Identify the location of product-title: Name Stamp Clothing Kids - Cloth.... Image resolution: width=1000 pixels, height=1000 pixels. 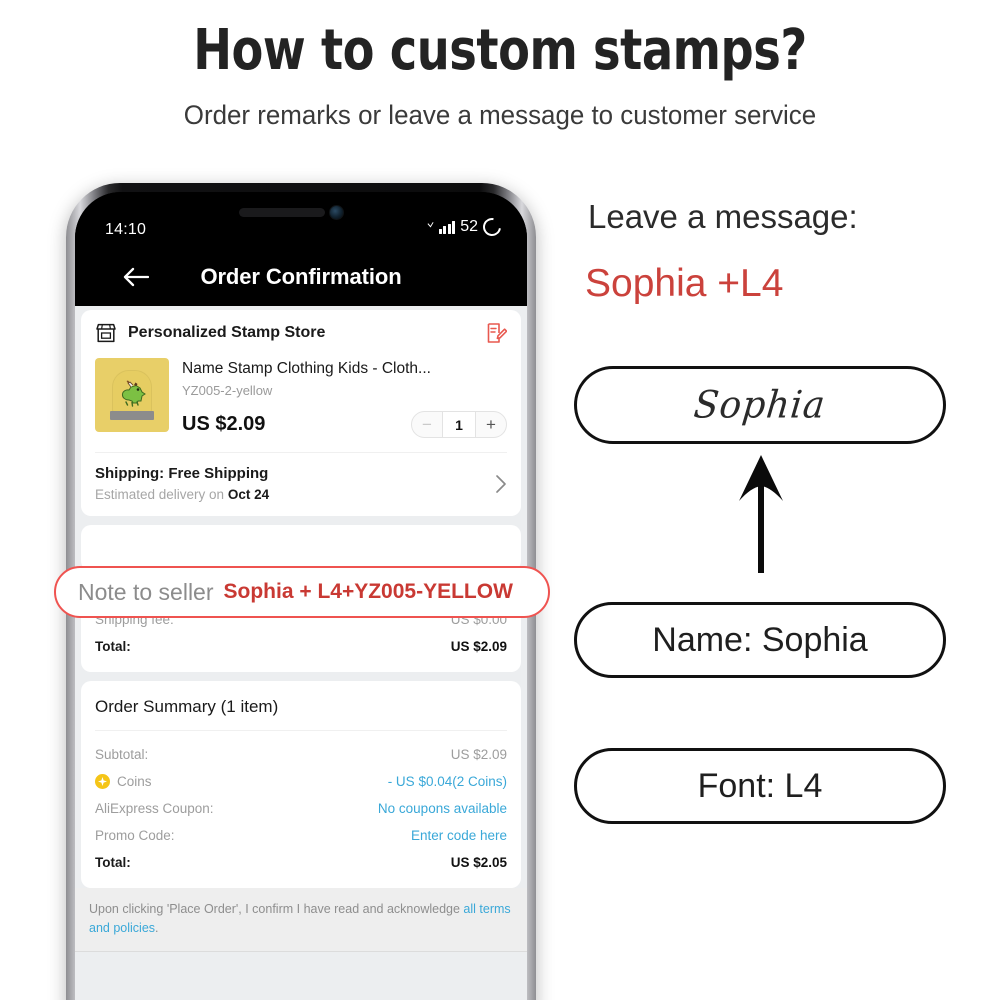
(306, 368).